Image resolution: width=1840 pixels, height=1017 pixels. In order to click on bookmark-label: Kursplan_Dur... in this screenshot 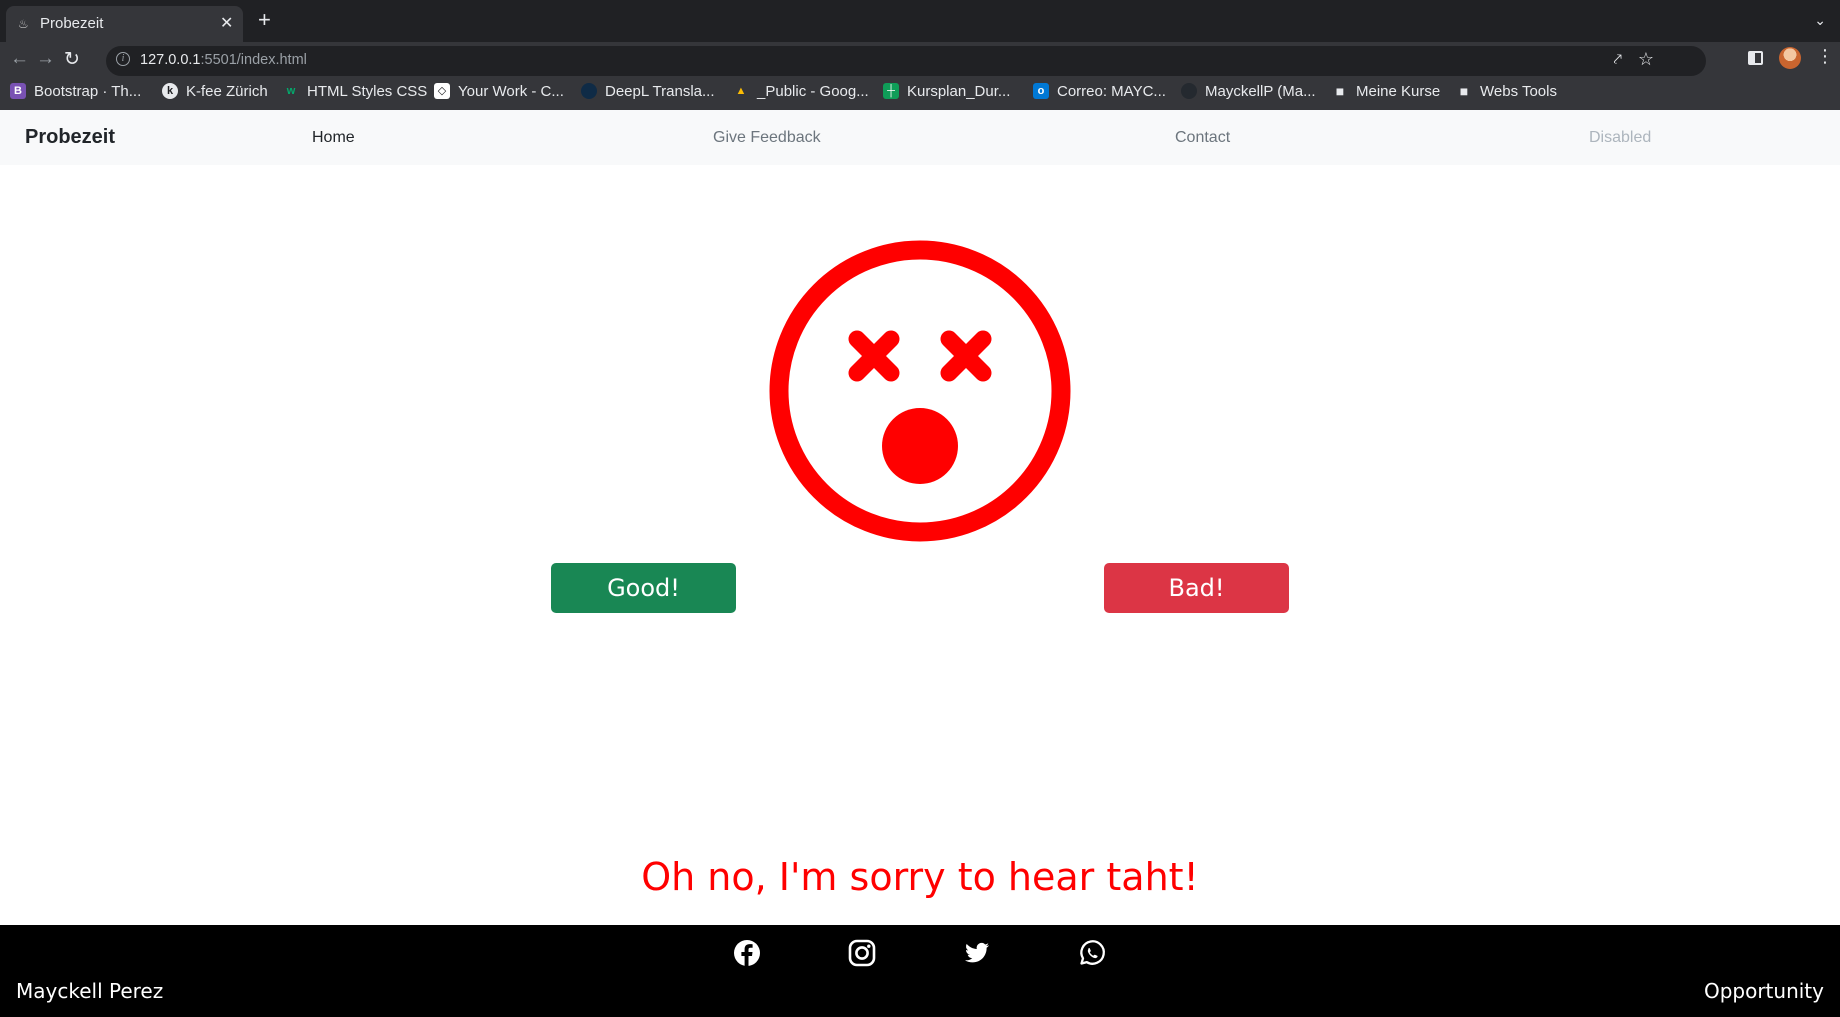, I will do `click(959, 91)`.